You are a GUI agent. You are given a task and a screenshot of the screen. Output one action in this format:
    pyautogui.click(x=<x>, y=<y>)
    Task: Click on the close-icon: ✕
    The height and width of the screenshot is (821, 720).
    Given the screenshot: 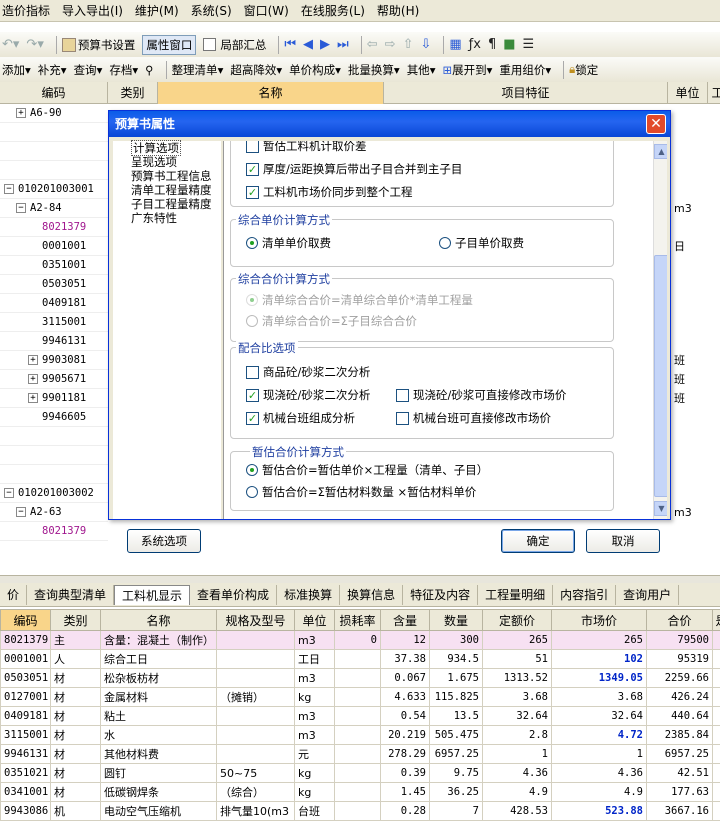 What is the action you would take?
    pyautogui.click(x=656, y=124)
    